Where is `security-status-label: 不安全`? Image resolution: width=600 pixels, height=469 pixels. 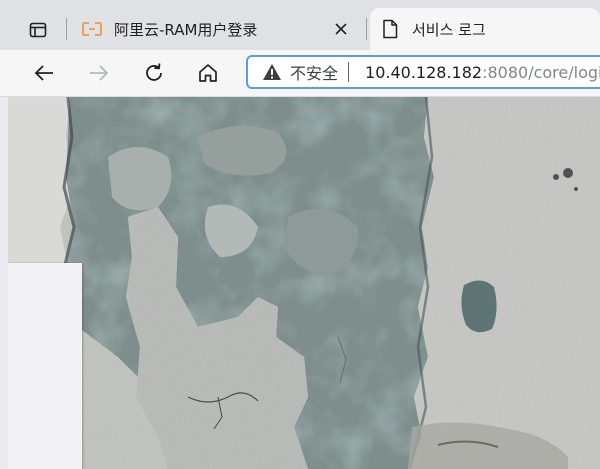
security-status-label: 不安全 is located at coordinates (314, 72).